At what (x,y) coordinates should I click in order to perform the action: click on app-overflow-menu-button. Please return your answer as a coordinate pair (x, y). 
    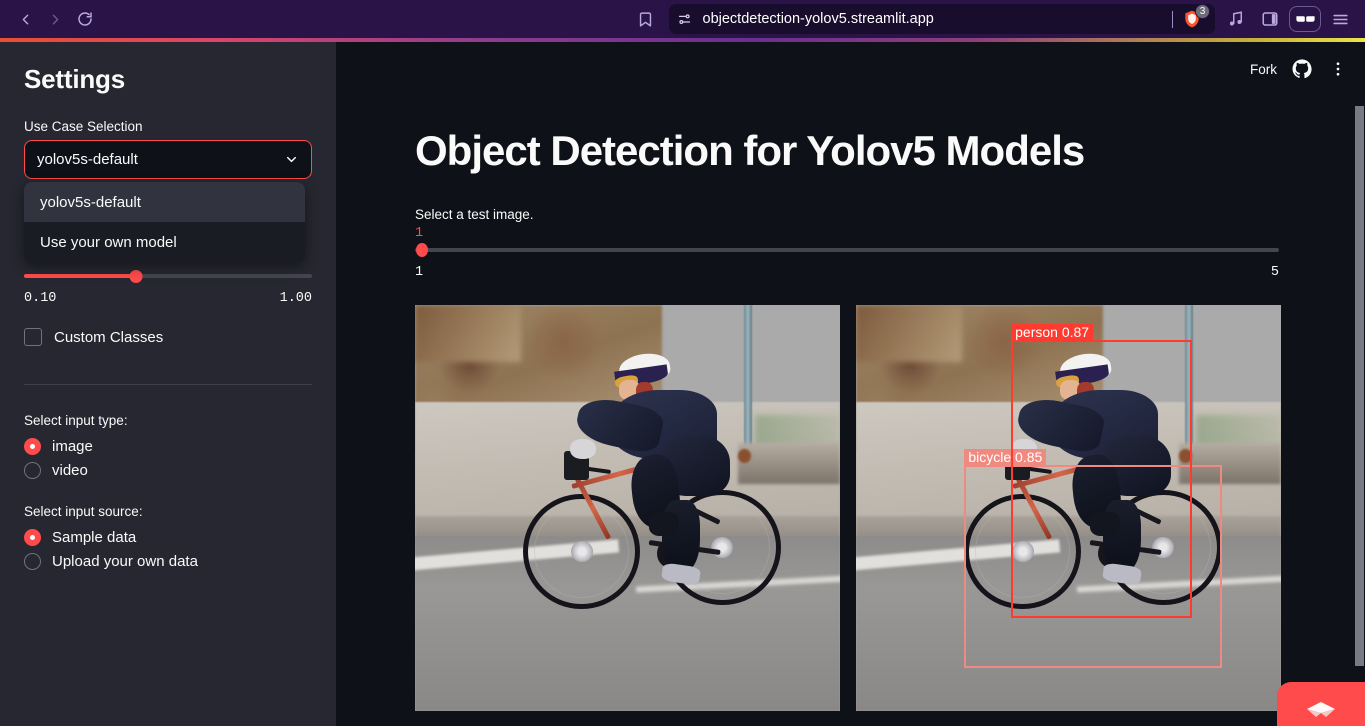
    Looking at the image, I should click on (1338, 69).